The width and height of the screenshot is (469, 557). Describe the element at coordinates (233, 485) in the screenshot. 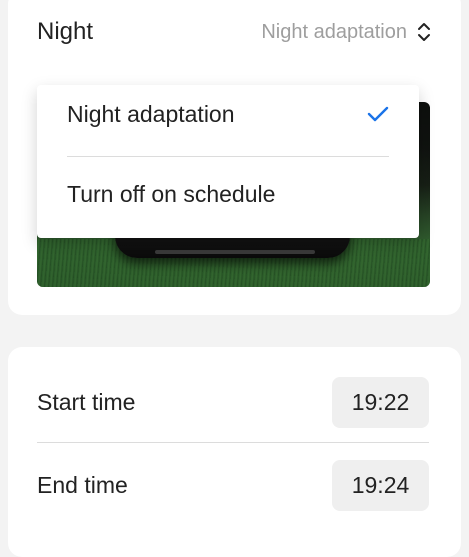

I see `end-time-row: End time 19:24` at that location.